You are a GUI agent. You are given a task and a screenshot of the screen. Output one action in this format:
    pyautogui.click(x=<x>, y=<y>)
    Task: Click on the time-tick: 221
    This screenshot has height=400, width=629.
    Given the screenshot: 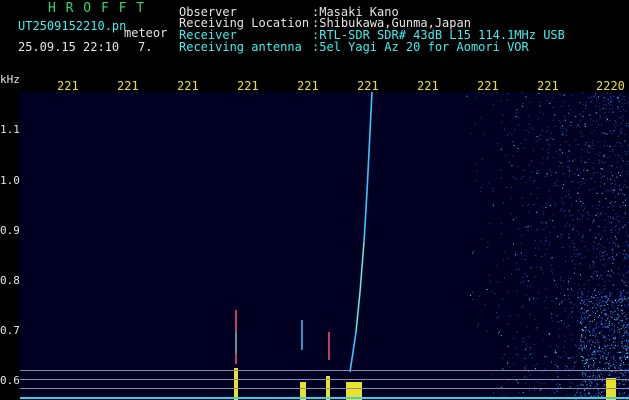 What is the action you would take?
    pyautogui.click(x=248, y=86)
    